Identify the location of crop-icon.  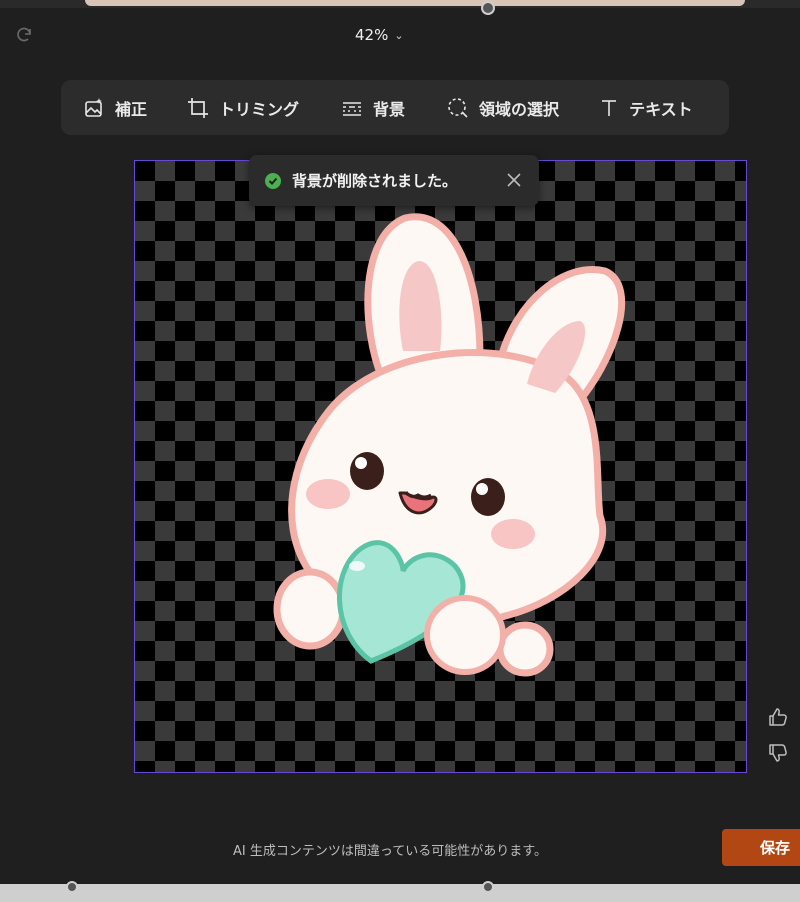
(198, 108).